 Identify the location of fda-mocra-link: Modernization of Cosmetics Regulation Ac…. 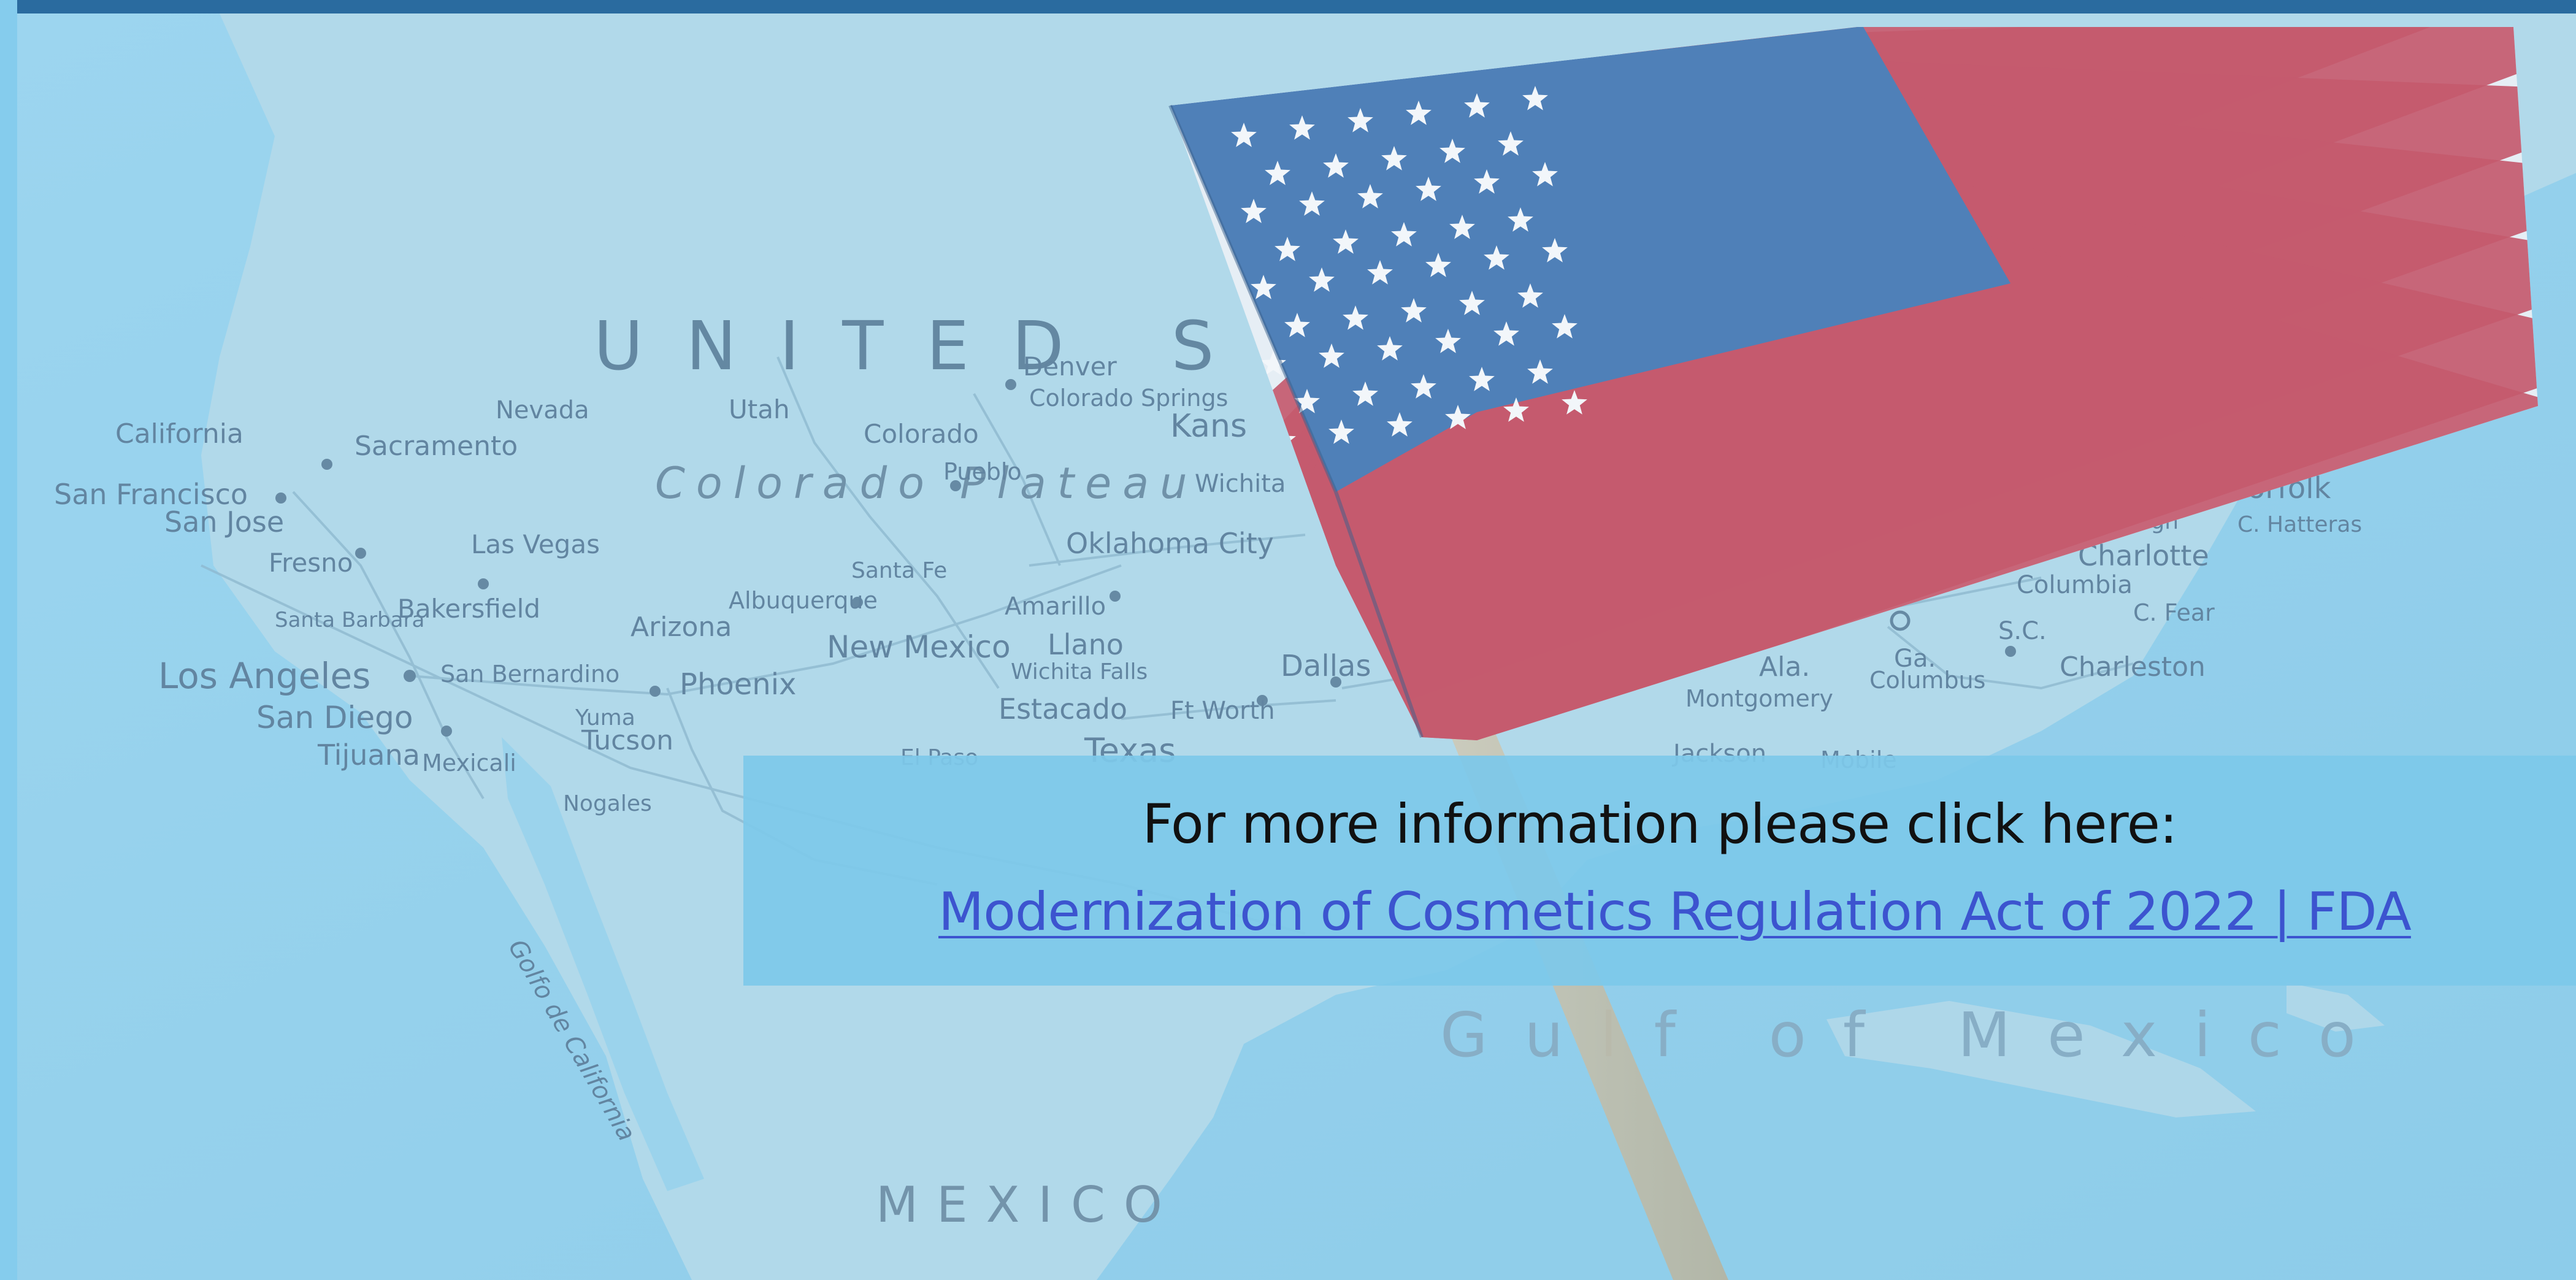
(1675, 912).